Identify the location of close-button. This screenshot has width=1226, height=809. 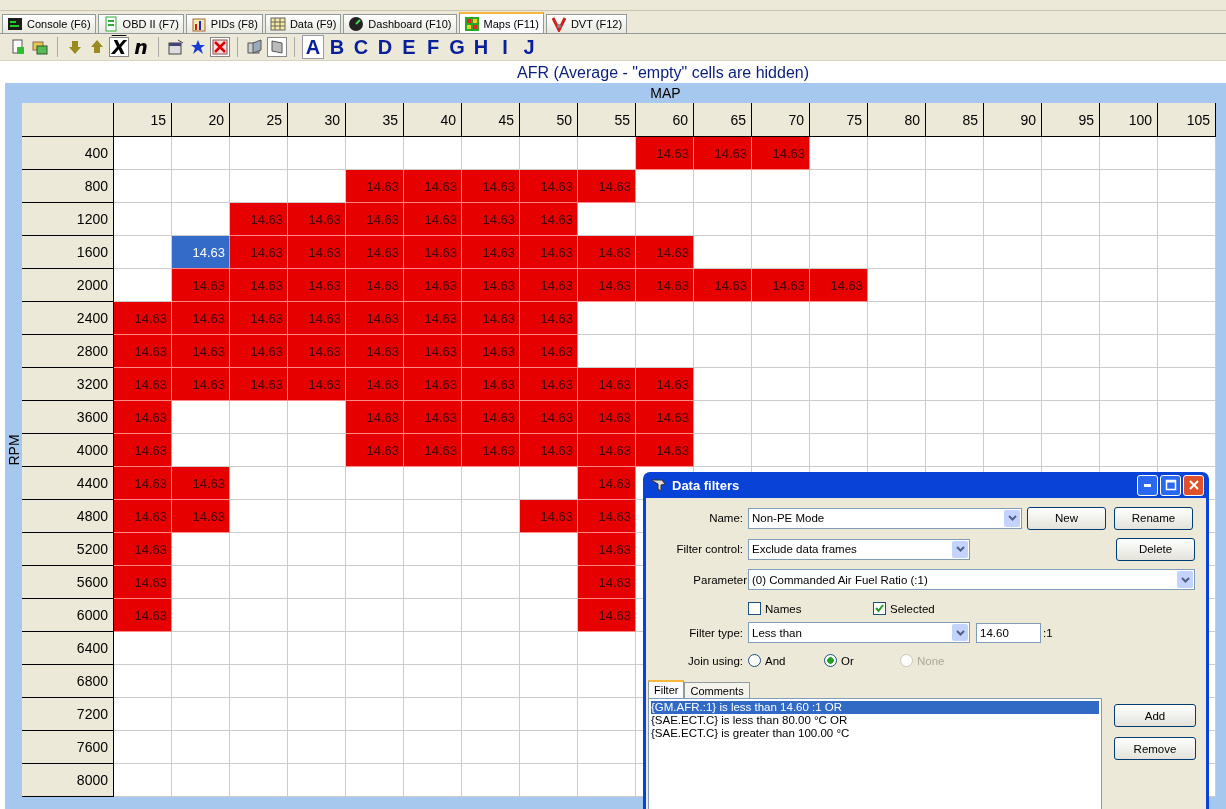
(1193, 485).